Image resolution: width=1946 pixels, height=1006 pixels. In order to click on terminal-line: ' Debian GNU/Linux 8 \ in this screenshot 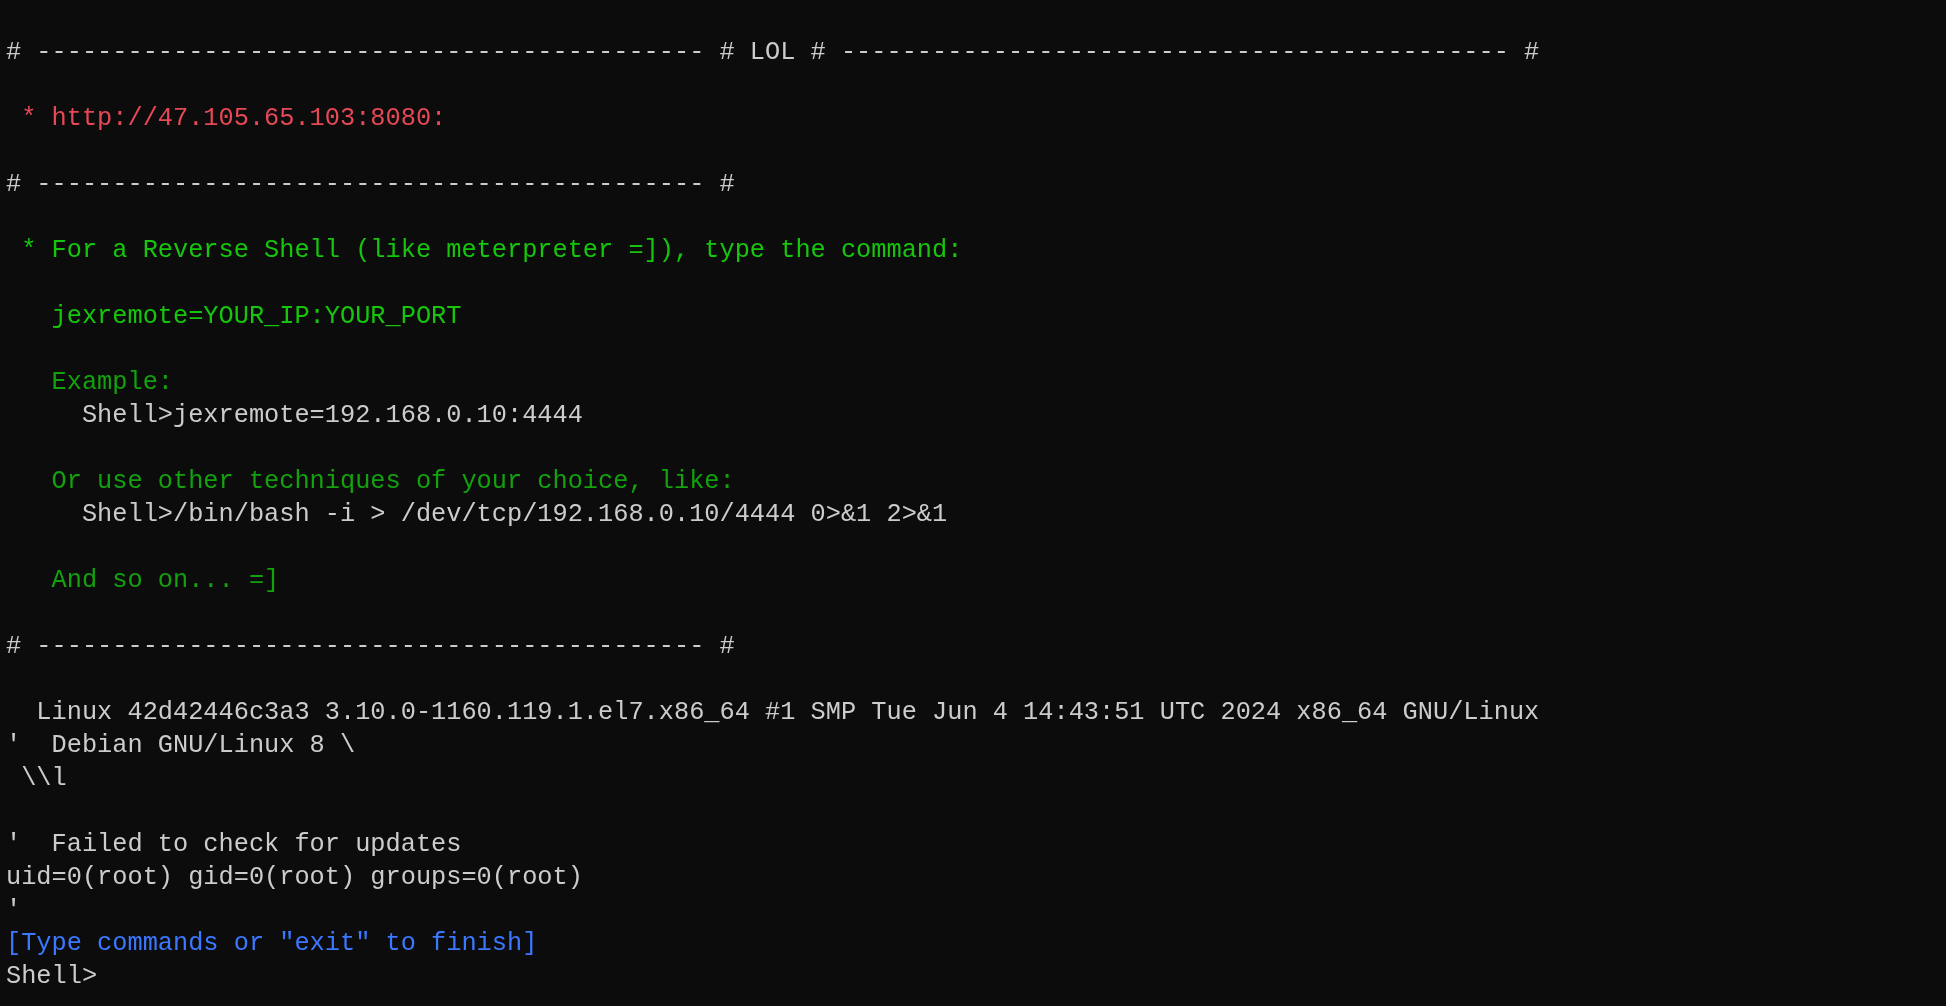, I will do `click(181, 746)`.